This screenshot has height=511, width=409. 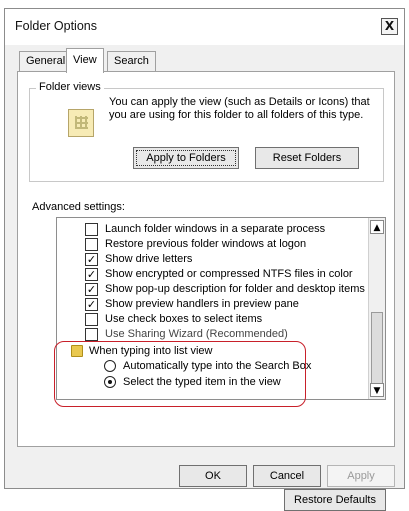 I want to click on scroll-down-icon: ▼, so click(x=377, y=390).